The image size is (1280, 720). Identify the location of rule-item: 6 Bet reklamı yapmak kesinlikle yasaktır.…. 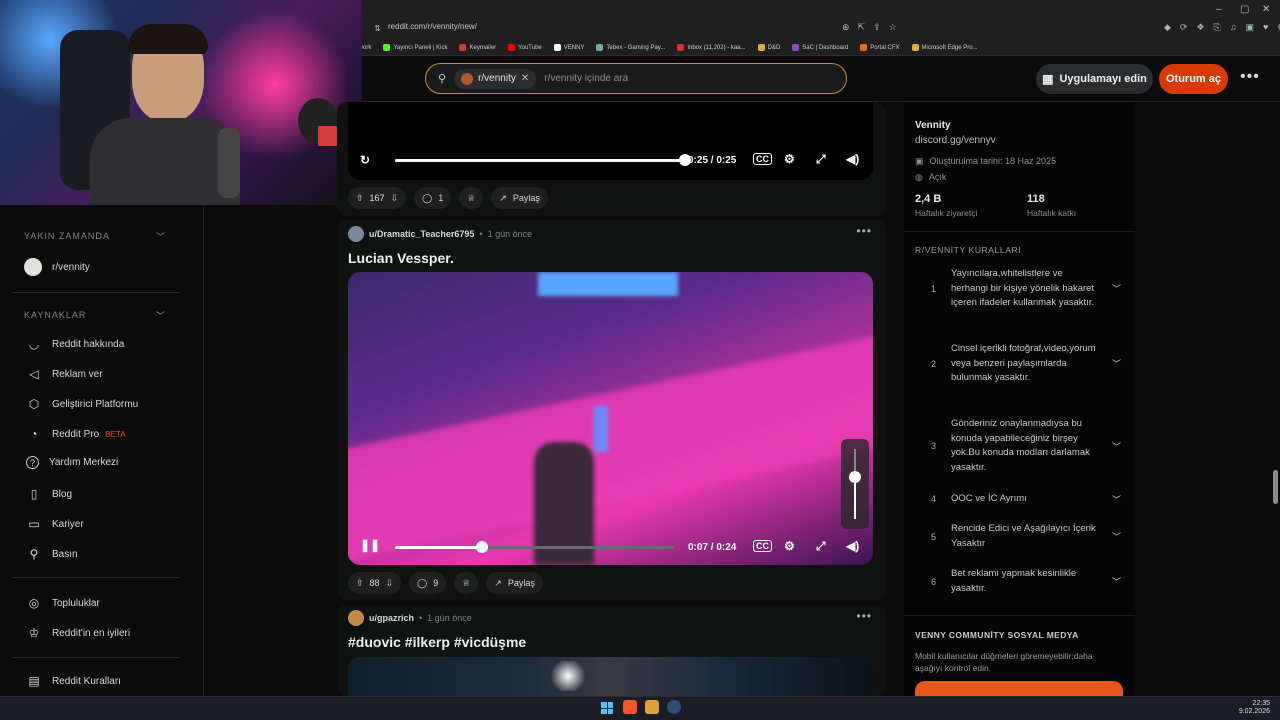
(1026, 581).